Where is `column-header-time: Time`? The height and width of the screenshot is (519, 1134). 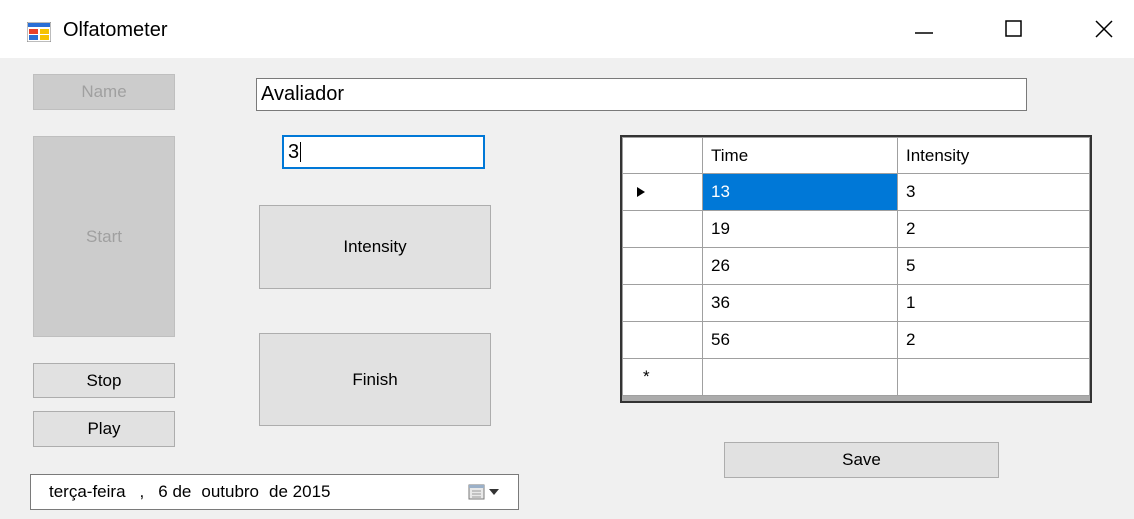 column-header-time: Time is located at coordinates (800, 155).